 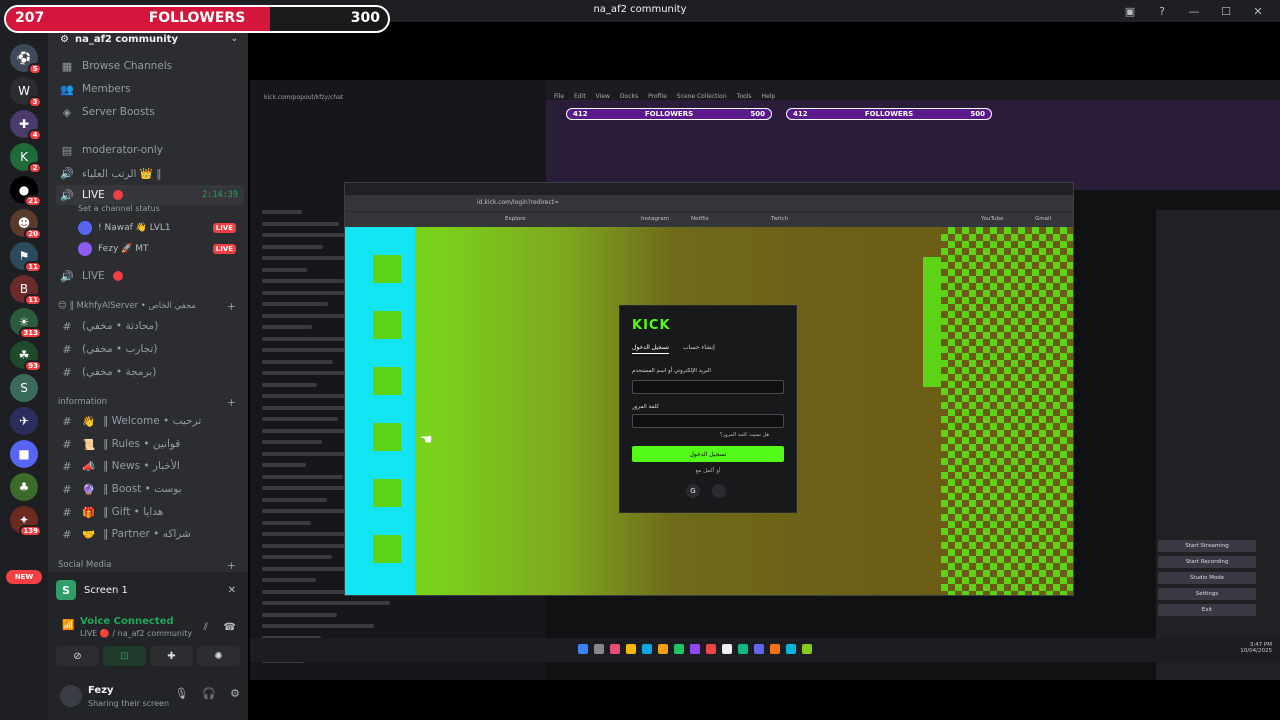 What do you see at coordinates (232, 590) in the screenshot?
I see `close-icon: ✕` at bounding box center [232, 590].